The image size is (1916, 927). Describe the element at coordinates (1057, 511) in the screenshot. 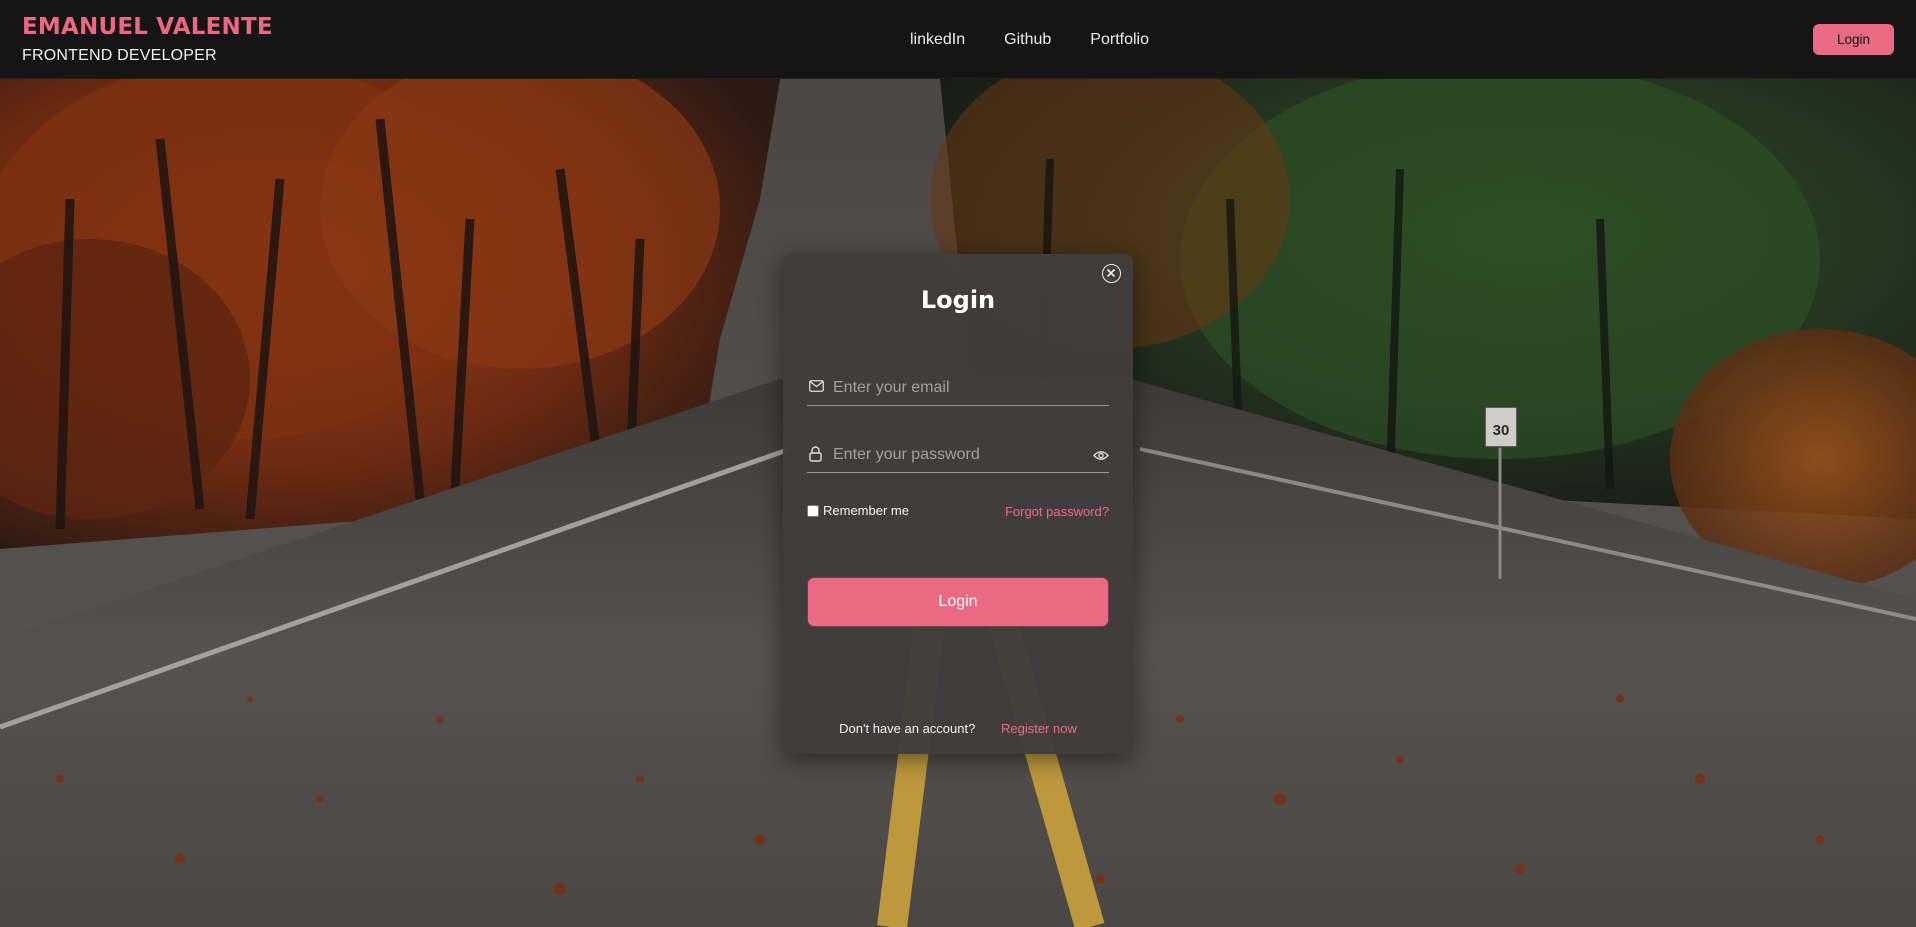

I see `forgot-password-link: Forgot password?` at that location.